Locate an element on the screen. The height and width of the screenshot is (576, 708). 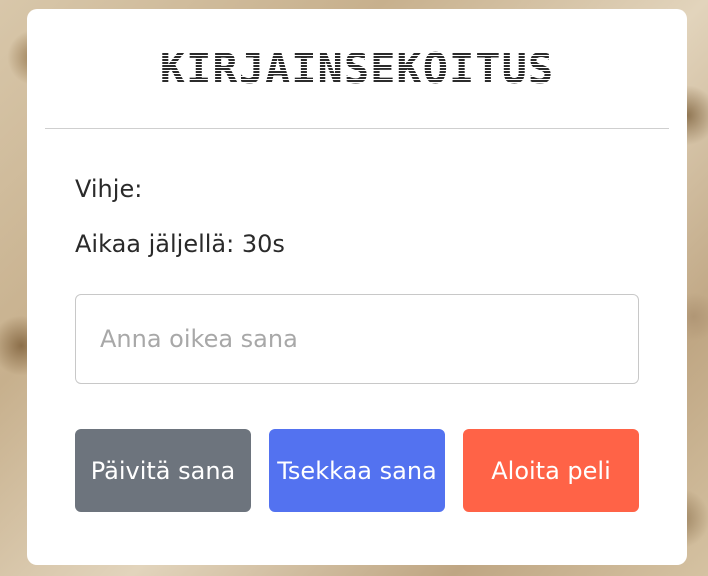
check-word-button: Tsekkaa sana is located at coordinates (357, 470).